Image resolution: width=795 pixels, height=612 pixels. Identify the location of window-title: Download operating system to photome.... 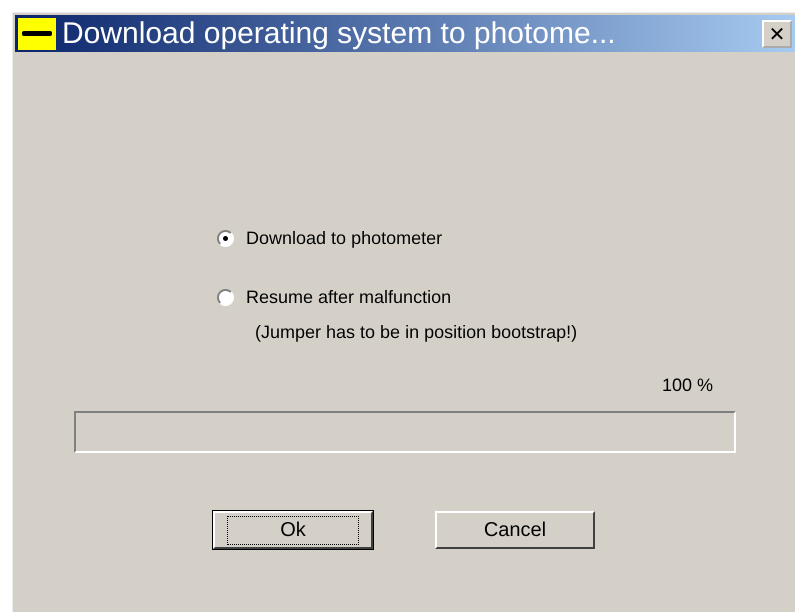
(339, 33).